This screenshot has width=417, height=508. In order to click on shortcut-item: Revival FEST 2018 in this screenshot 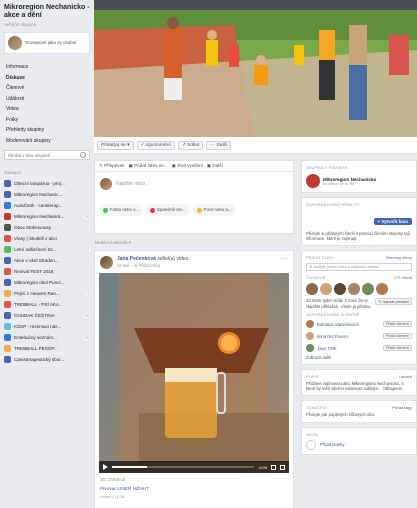, I will do `click(47, 271)`.